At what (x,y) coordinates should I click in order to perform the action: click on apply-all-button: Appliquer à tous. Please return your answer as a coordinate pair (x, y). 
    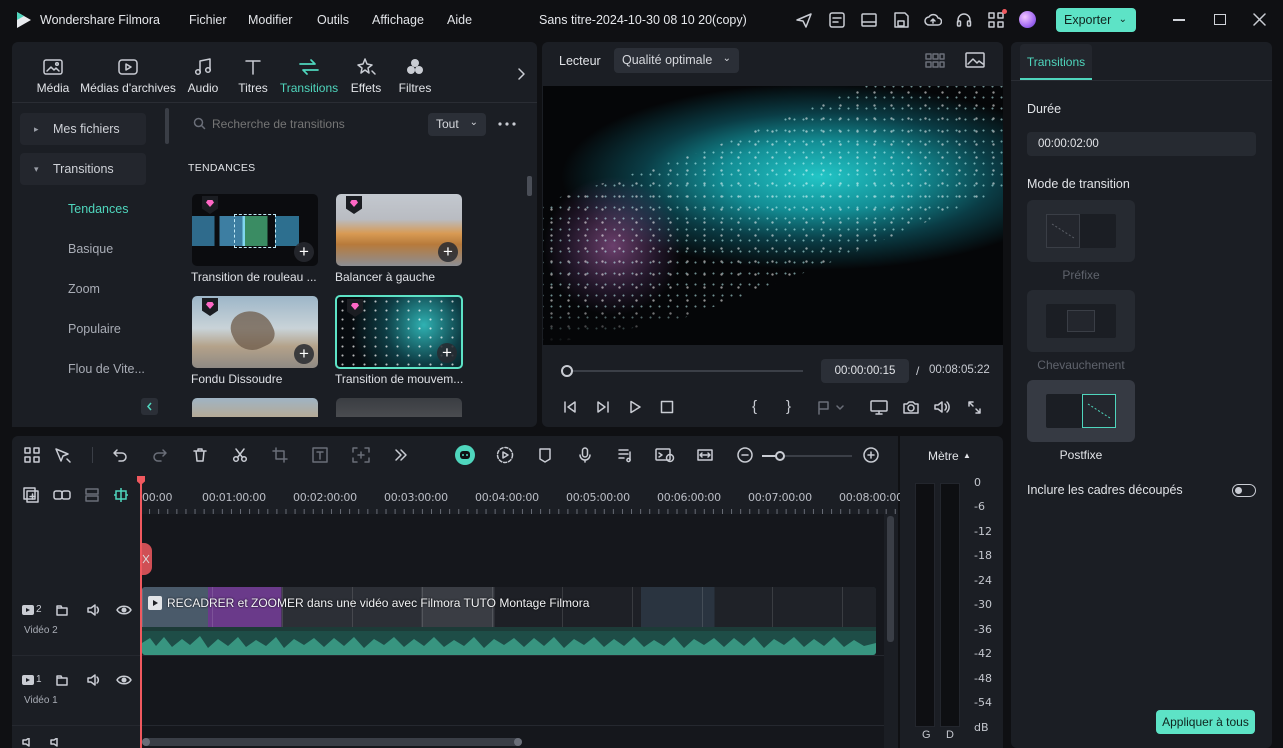
    Looking at the image, I should click on (1205, 722).